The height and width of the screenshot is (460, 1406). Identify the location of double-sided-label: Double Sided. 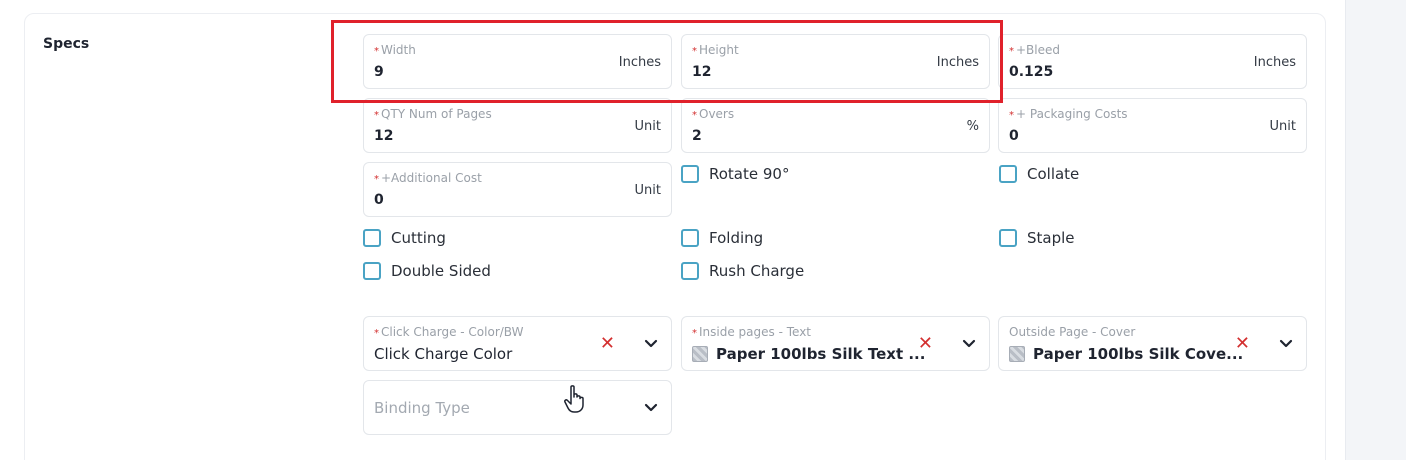
(441, 271).